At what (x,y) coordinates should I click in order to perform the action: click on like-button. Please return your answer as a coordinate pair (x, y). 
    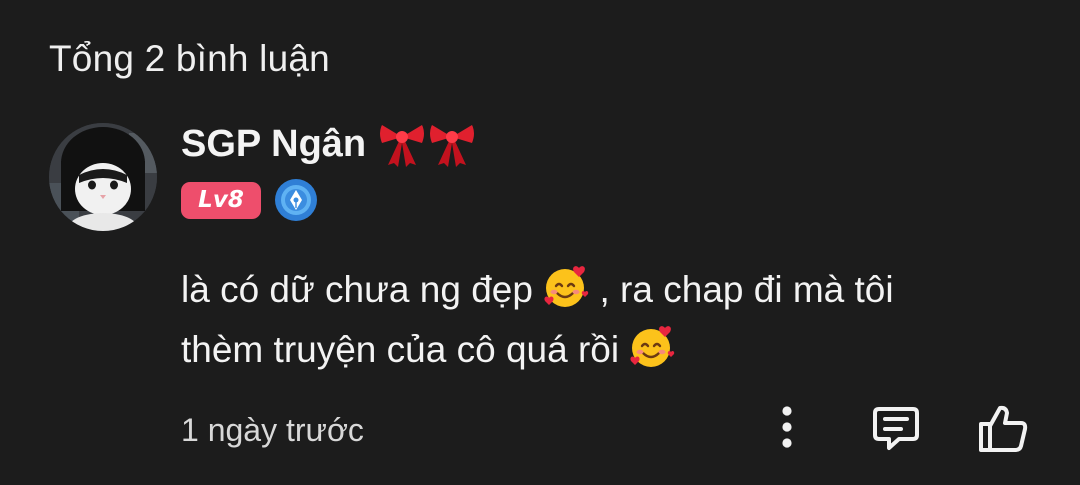
    Looking at the image, I should click on (1003, 429).